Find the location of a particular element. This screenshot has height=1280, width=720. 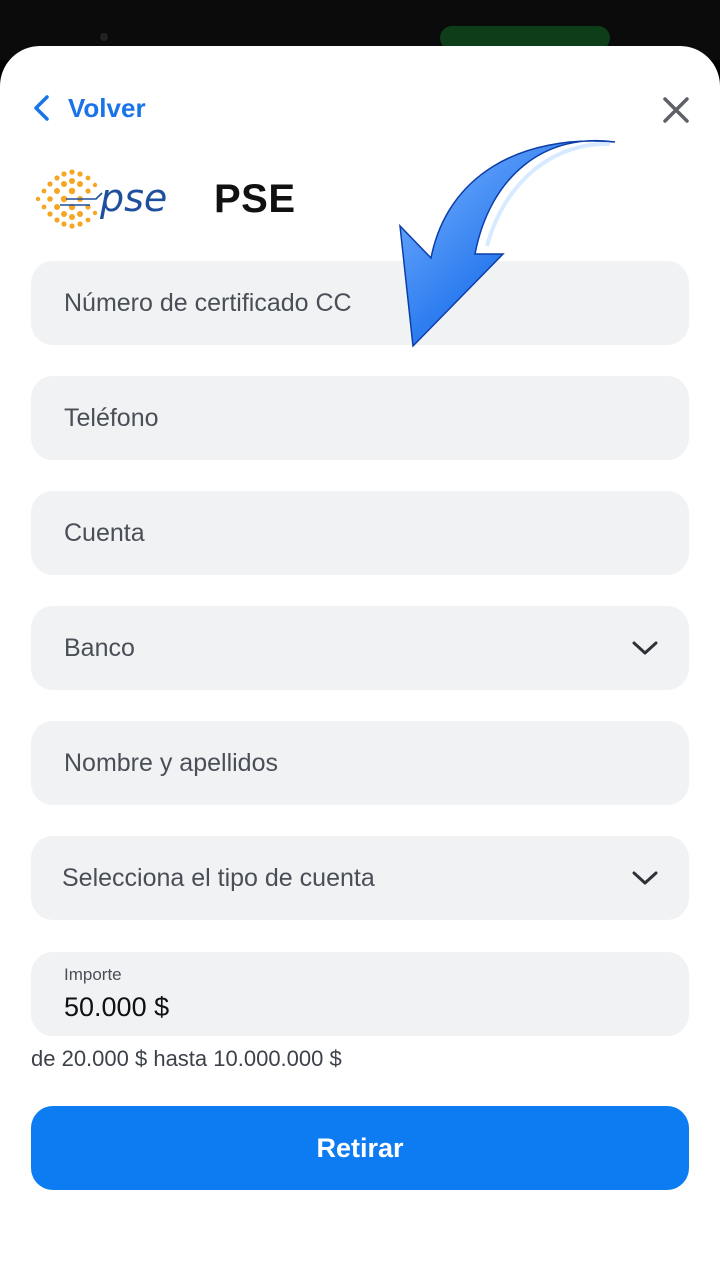

bank-select: Banco is located at coordinates (360, 648).